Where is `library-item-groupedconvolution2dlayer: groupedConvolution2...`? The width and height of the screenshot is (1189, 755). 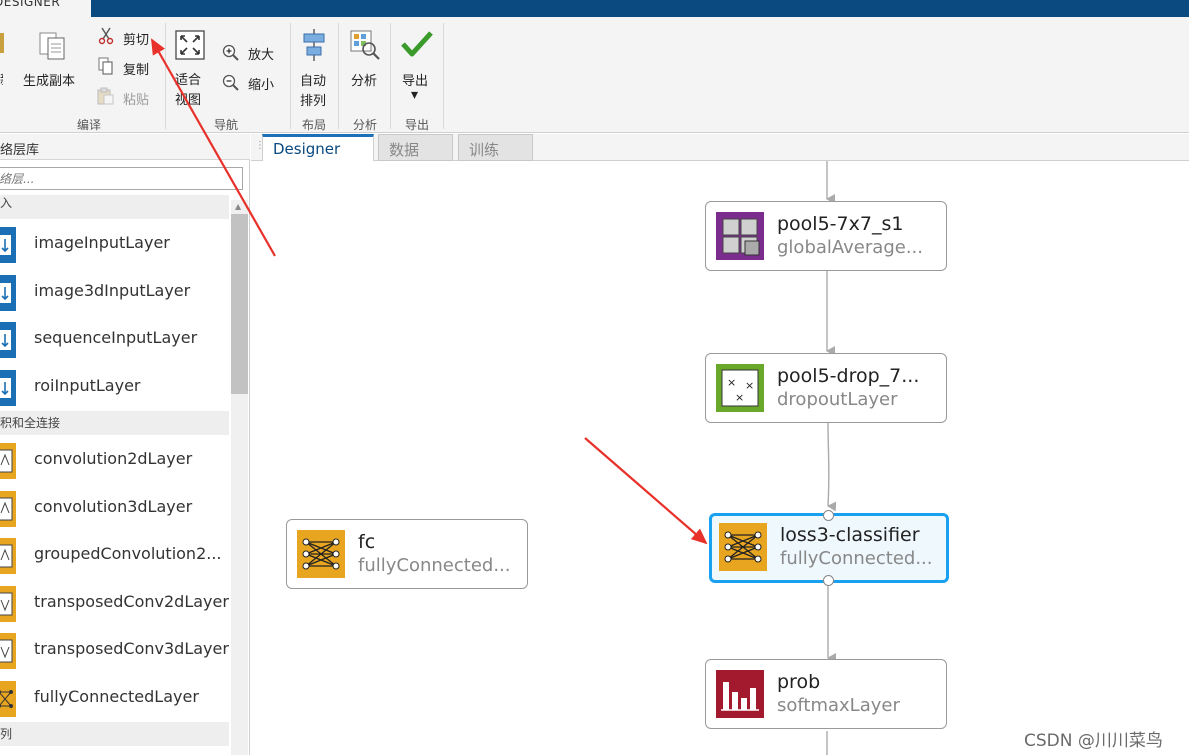 library-item-groupedconvolution2dlayer: groupedConvolution2... is located at coordinates (114, 554).